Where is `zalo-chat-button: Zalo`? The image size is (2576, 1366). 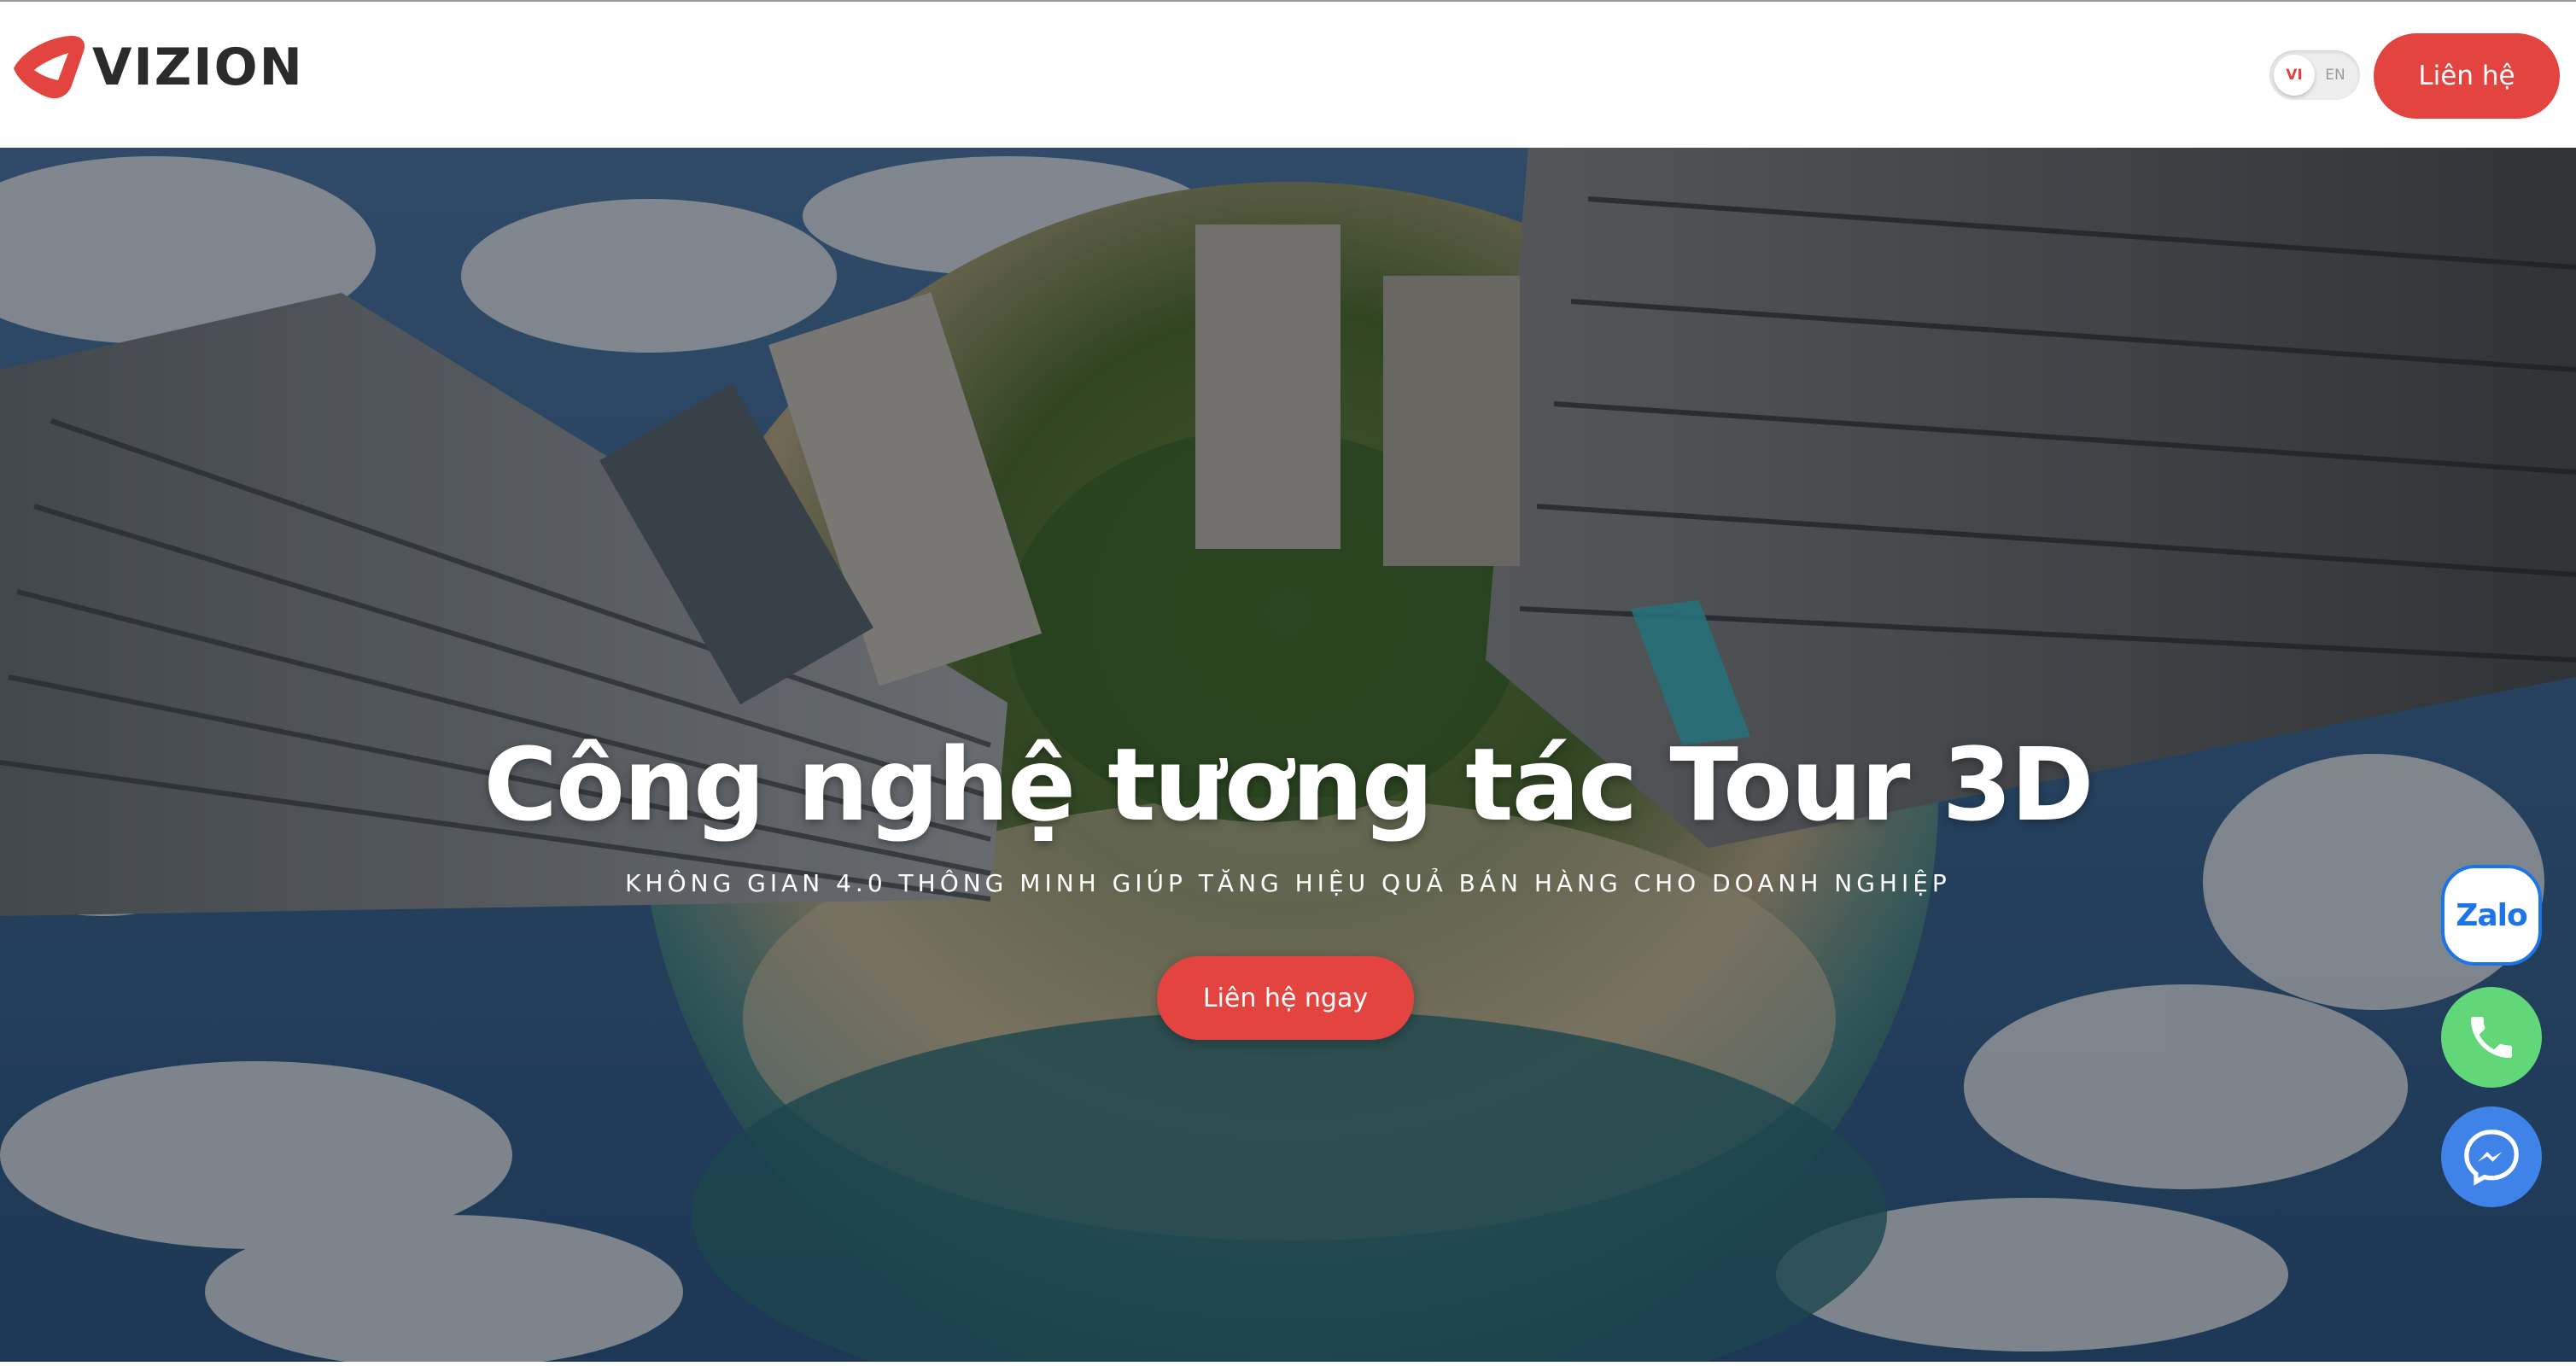
zalo-chat-button: Zalo is located at coordinates (2491, 915).